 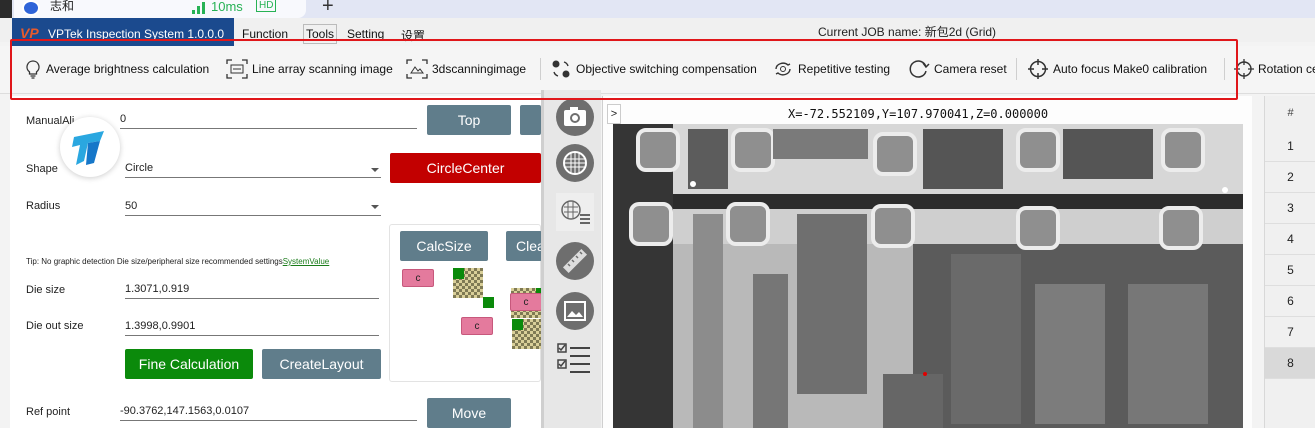 I want to click on list-item: 4, so click(x=1290, y=239).